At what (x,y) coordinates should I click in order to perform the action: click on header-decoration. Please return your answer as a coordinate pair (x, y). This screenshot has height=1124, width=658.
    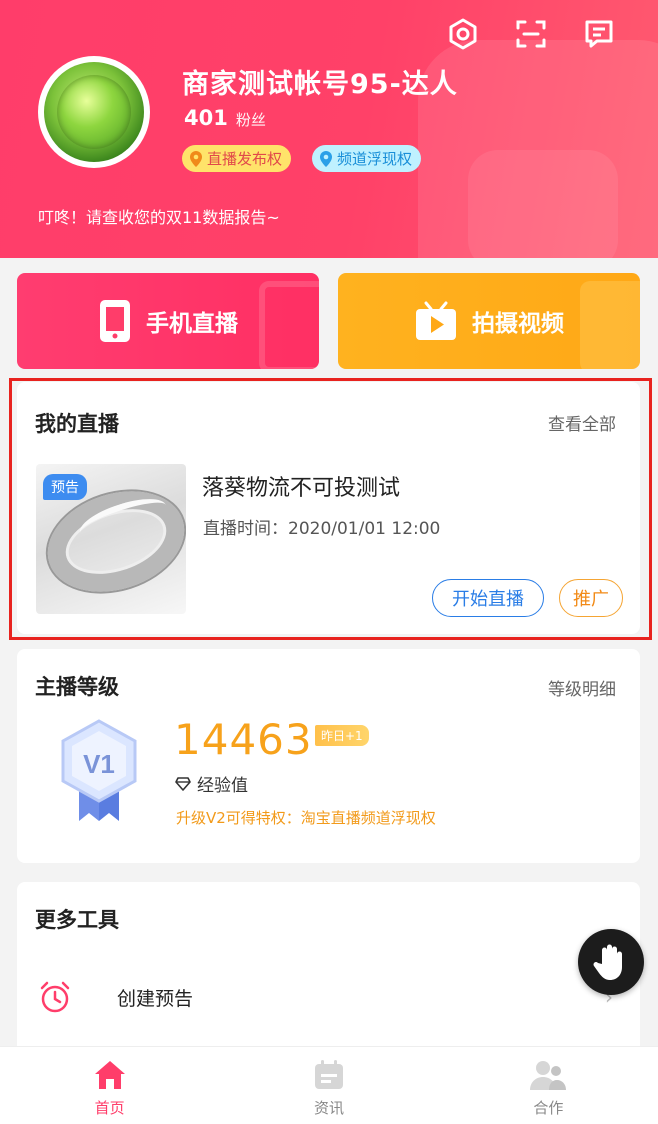
    Looking at the image, I should click on (543, 204).